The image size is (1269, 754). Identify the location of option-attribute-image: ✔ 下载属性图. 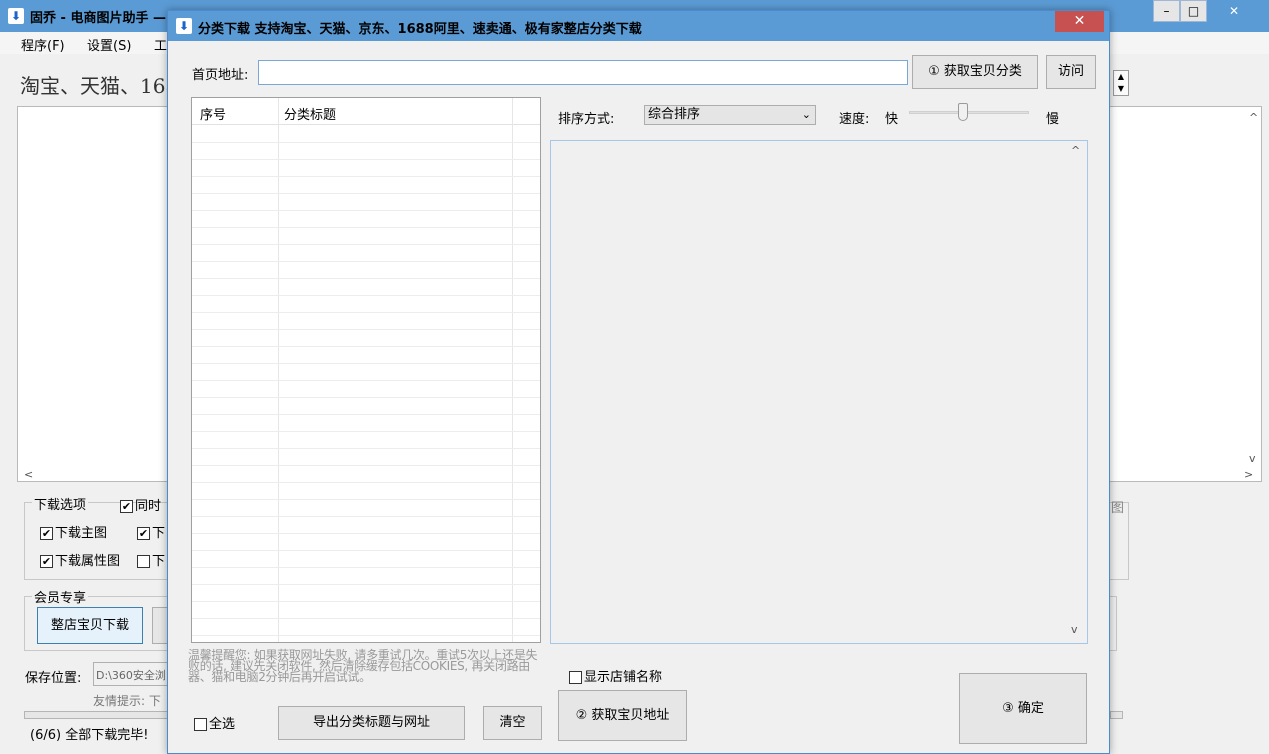
(80, 559).